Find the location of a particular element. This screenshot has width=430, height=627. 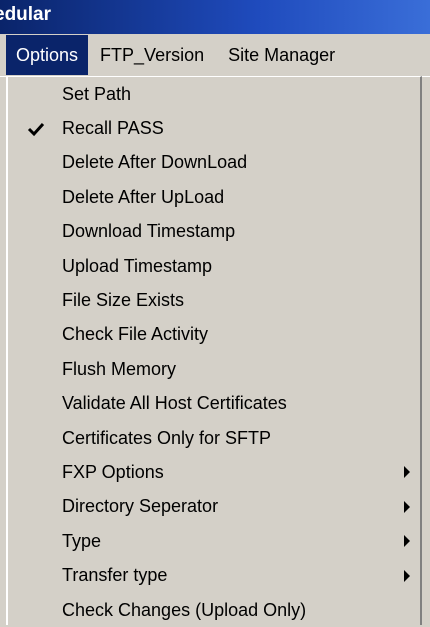

menu-item-recall-pass: Recall PASS is located at coordinates (214, 128).